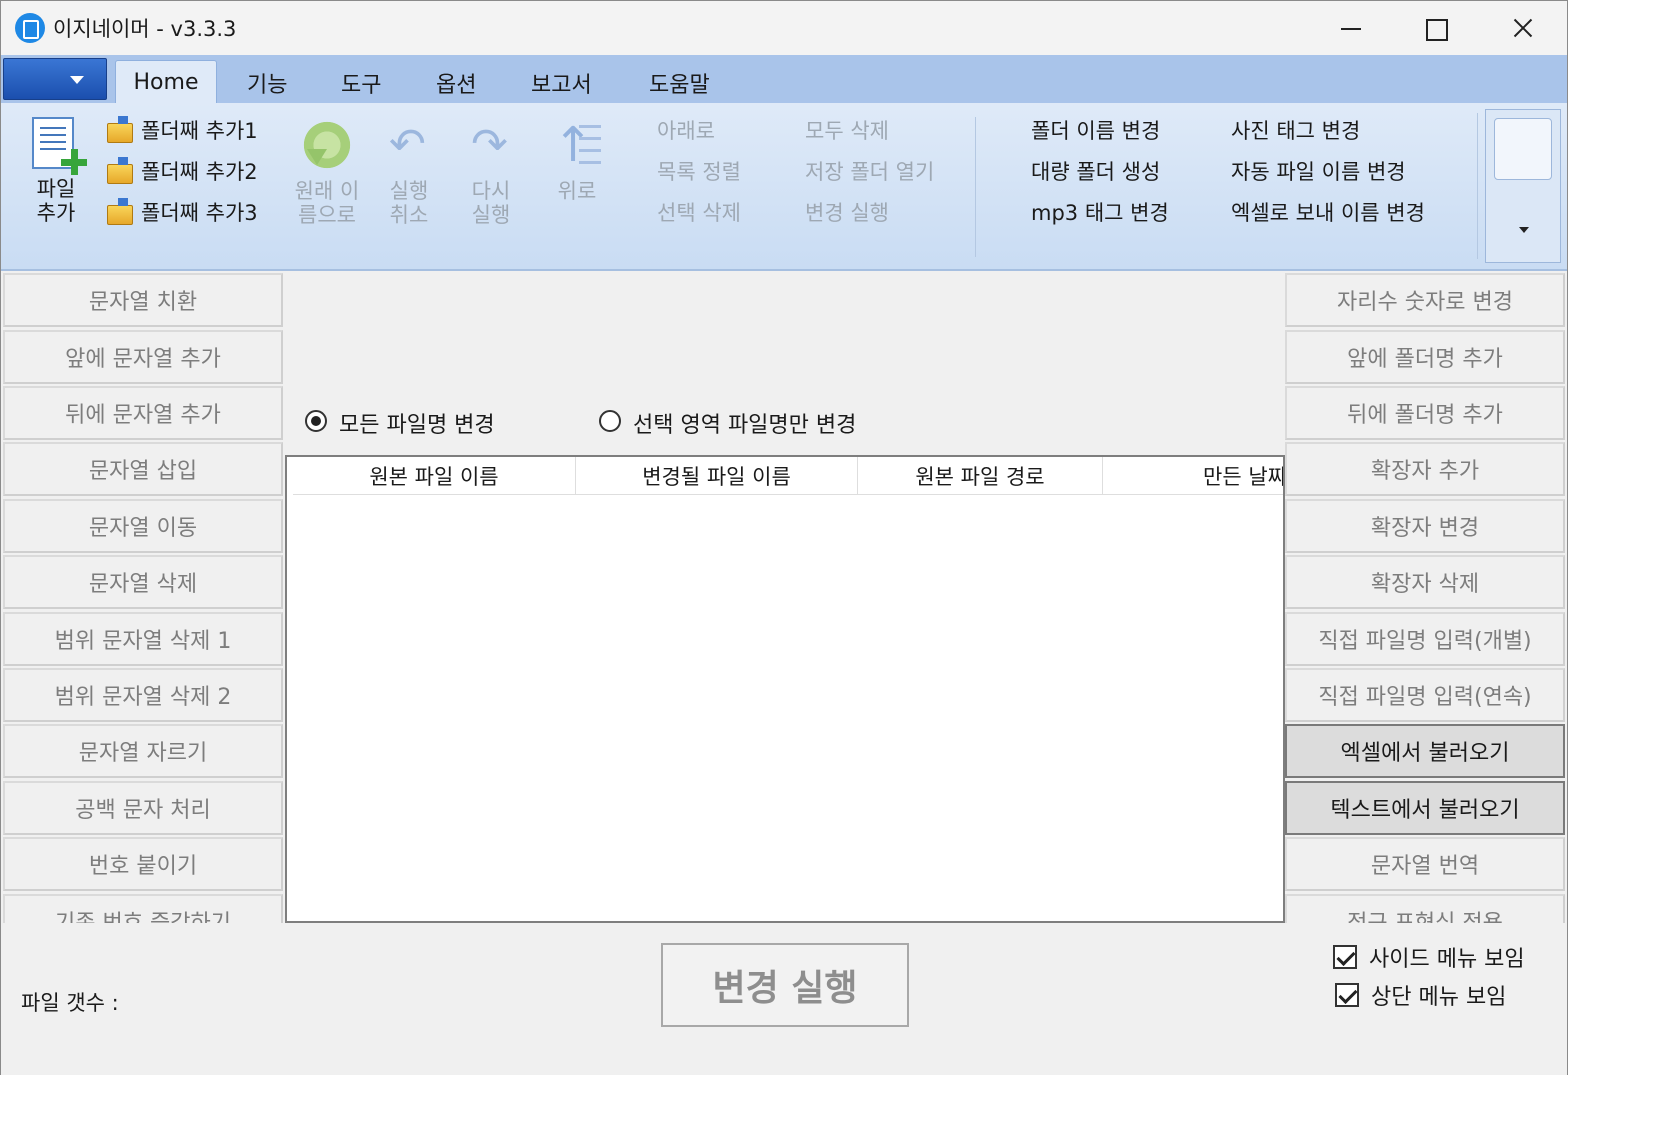  Describe the element at coordinates (699, 212) in the screenshot. I see `delete-selected-button: 선택 삭제` at that location.